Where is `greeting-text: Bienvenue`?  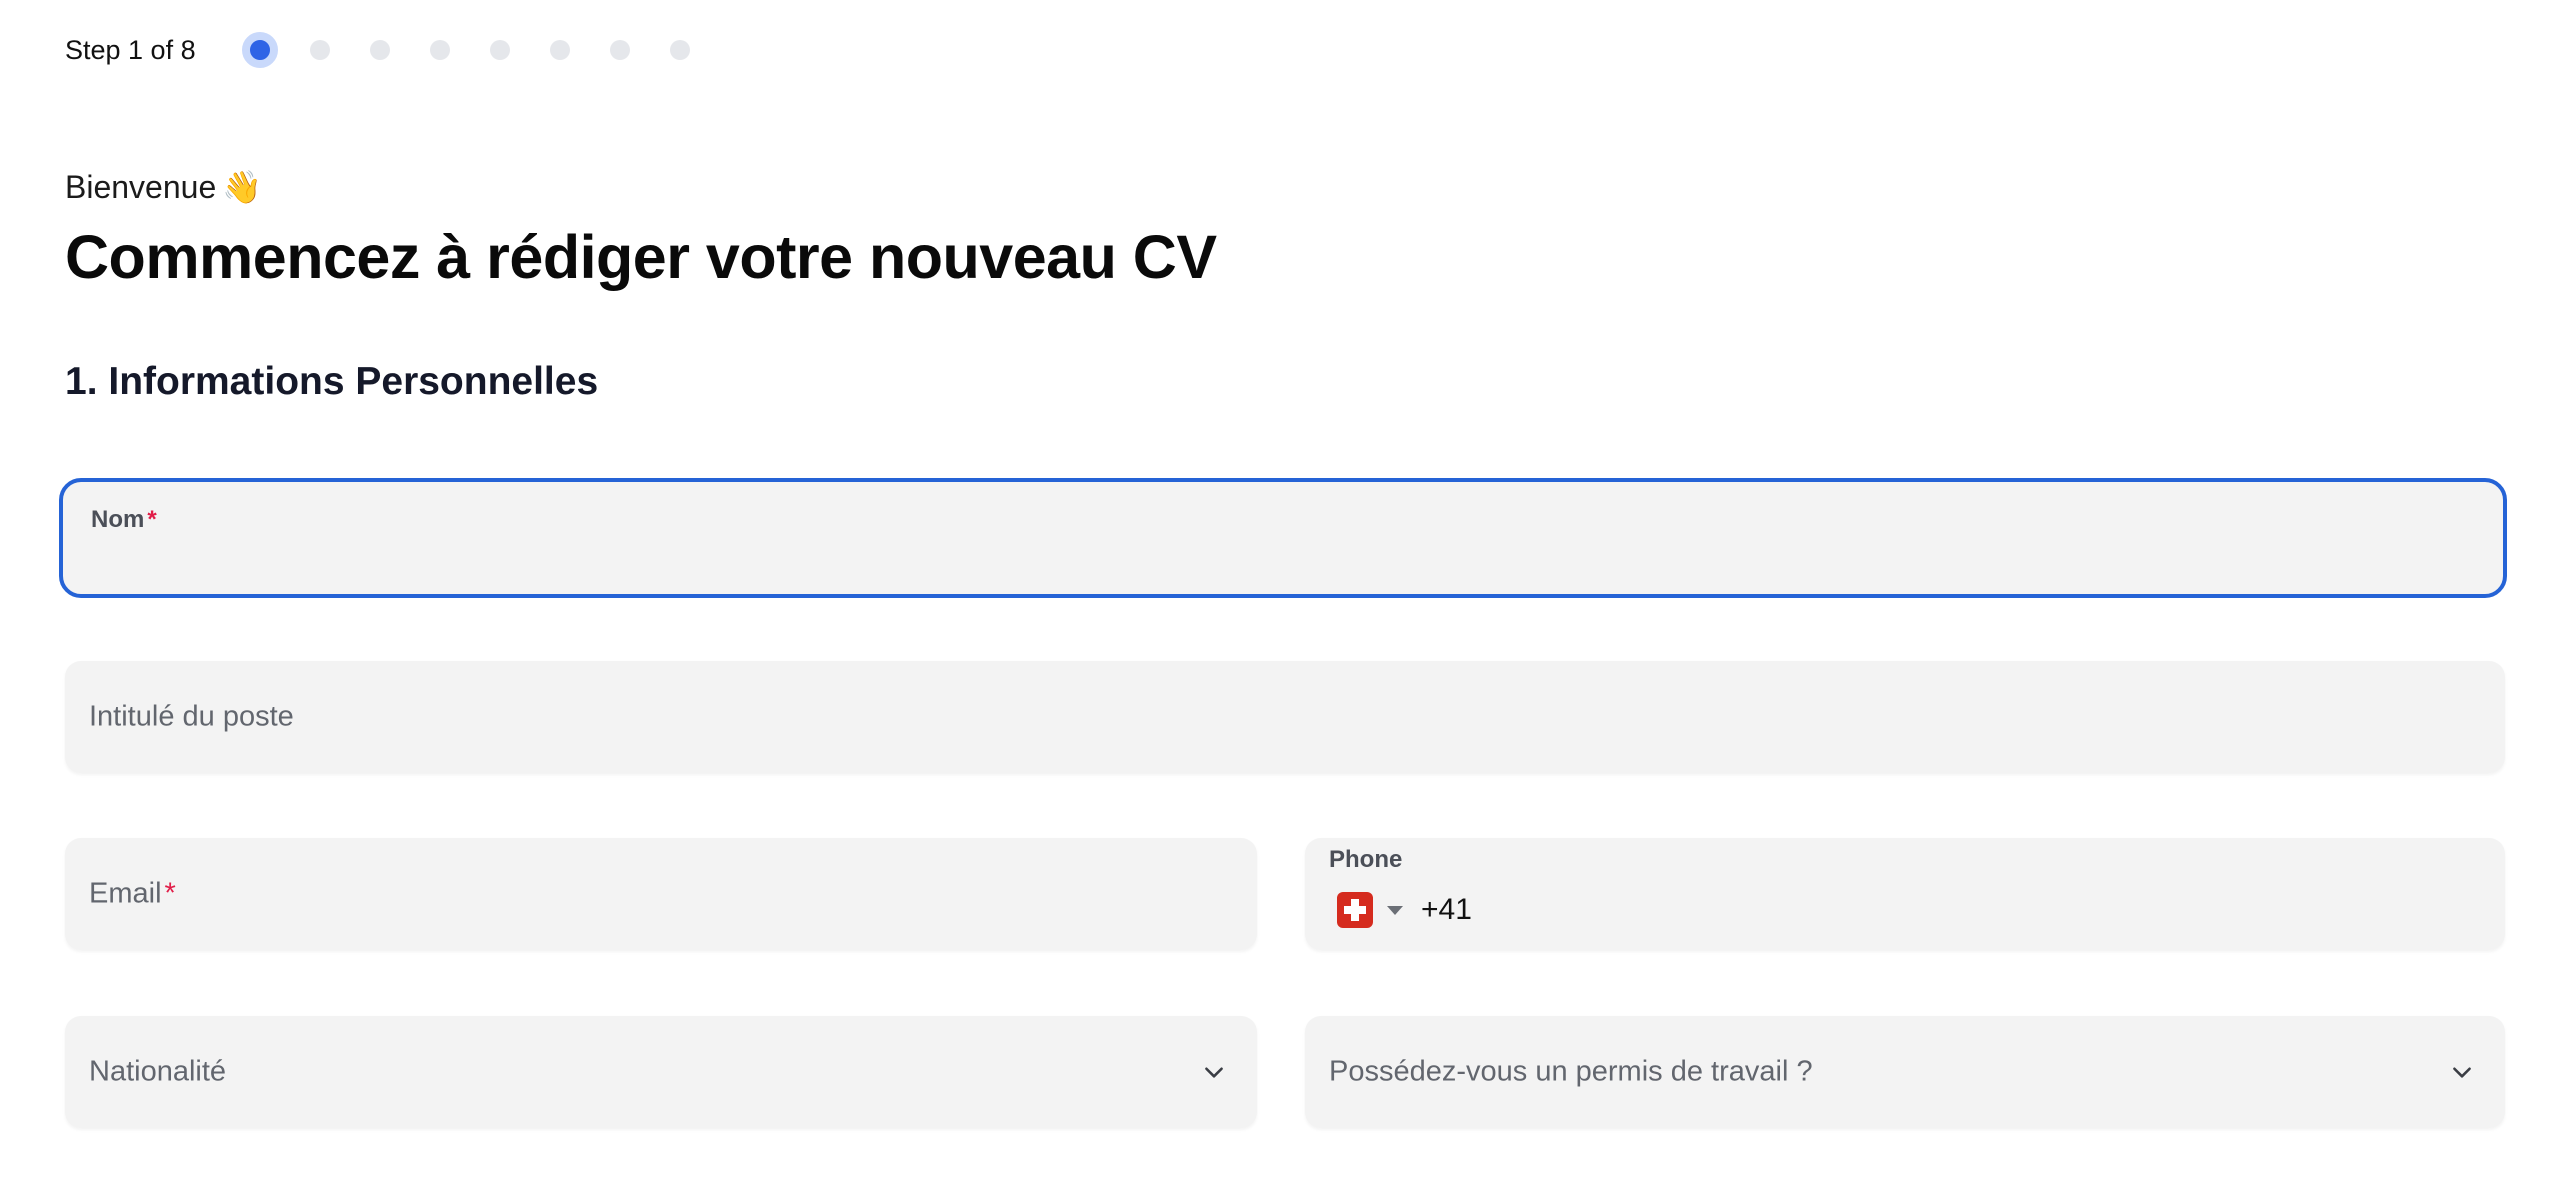 greeting-text: Bienvenue is located at coordinates (141, 187).